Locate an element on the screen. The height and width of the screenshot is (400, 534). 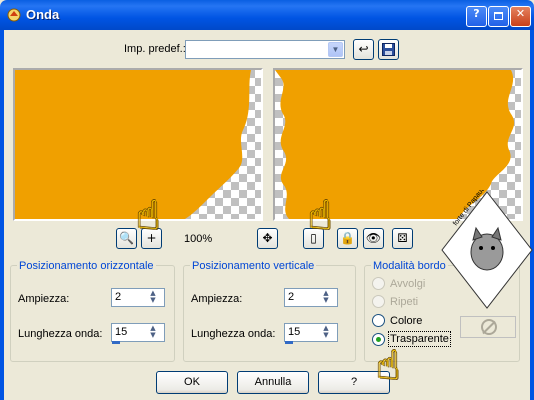
close-button: ✕ is located at coordinates (520, 16).